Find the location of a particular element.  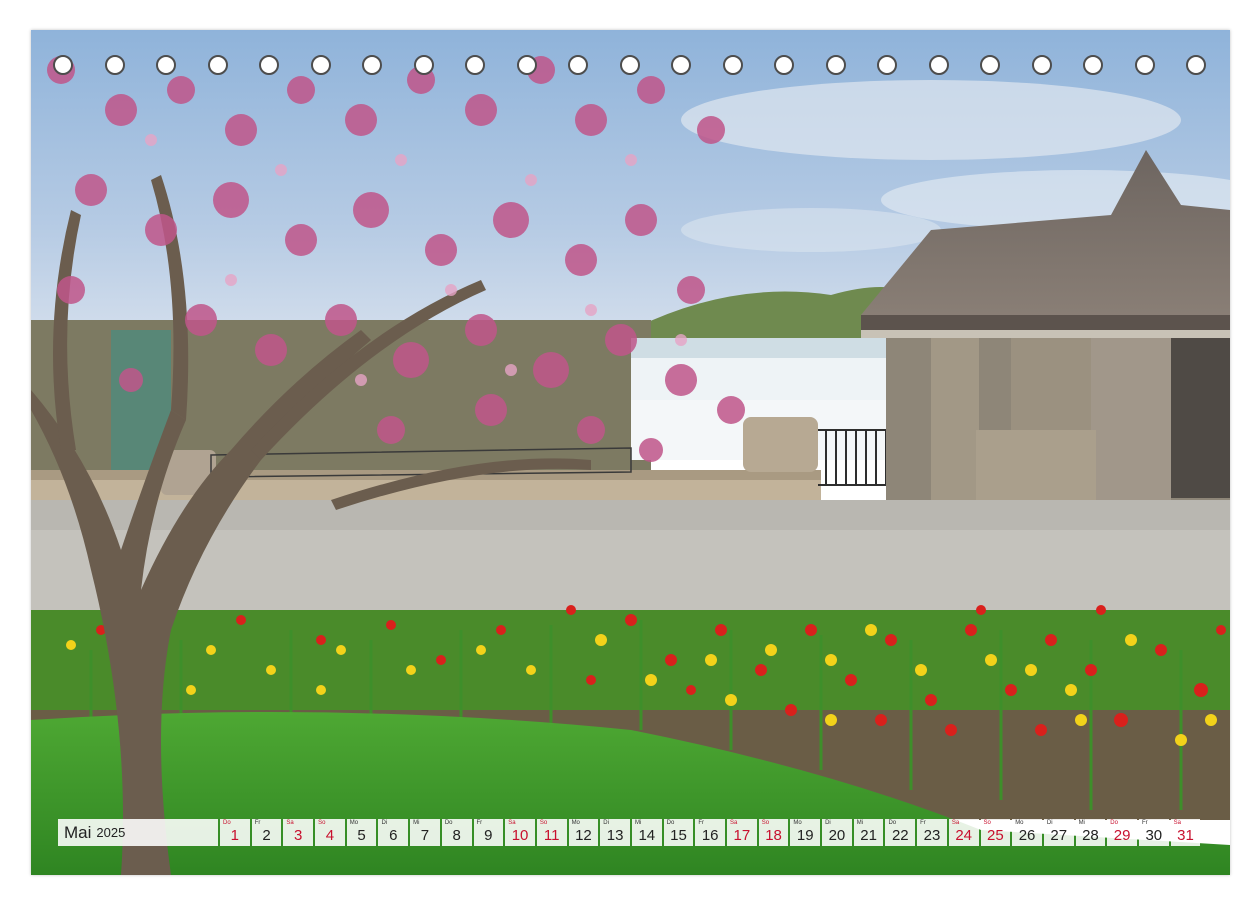

day-cell: Do 8 is located at coordinates (456, 832).